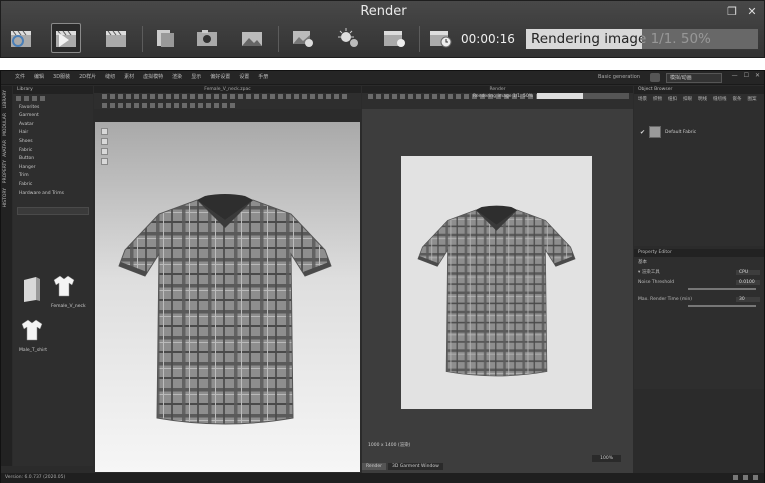 The width and height of the screenshot is (765, 483). Describe the element at coordinates (39, 76) in the screenshot. I see `menu-item: 编辑` at that location.